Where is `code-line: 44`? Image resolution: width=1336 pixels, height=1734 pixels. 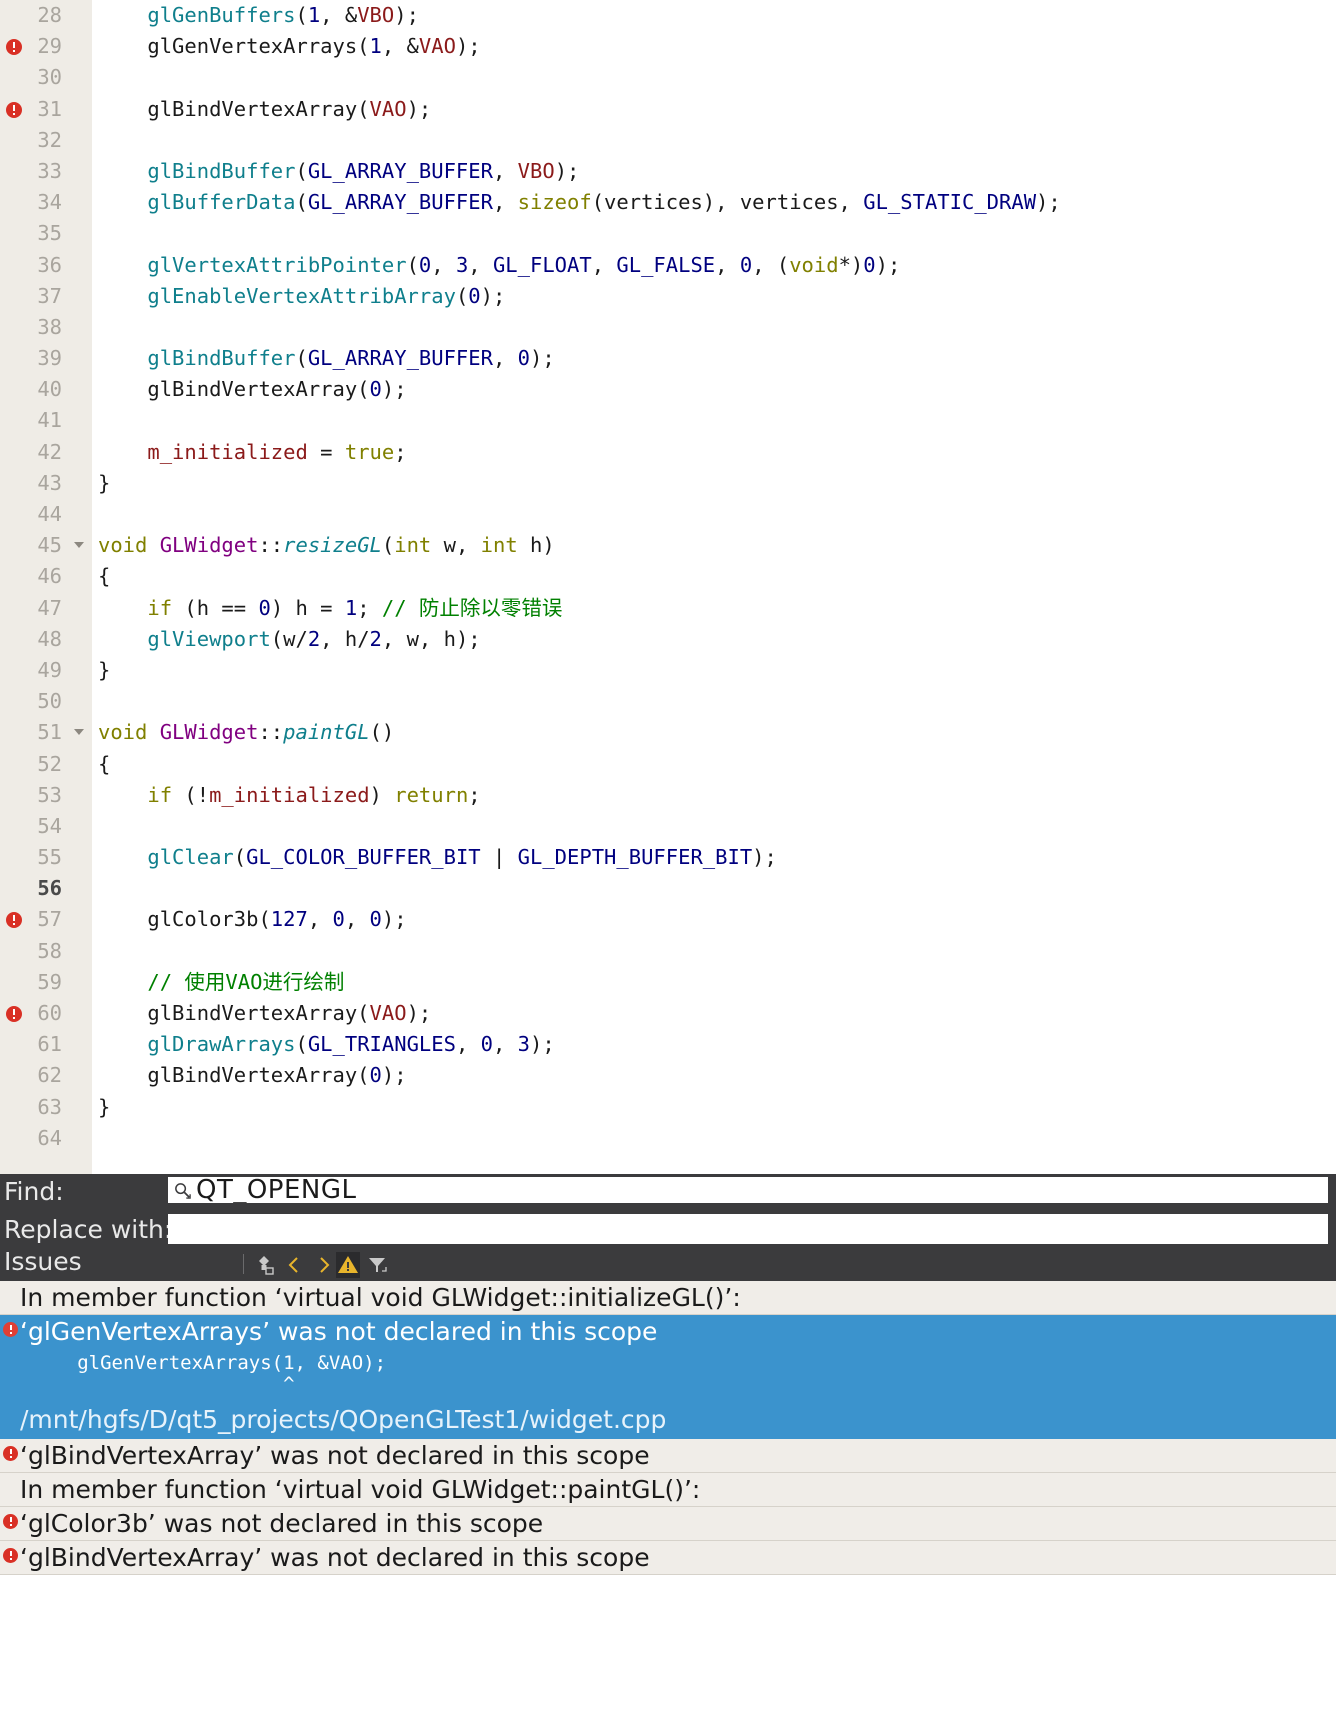
code-line: 44 is located at coordinates (668, 514).